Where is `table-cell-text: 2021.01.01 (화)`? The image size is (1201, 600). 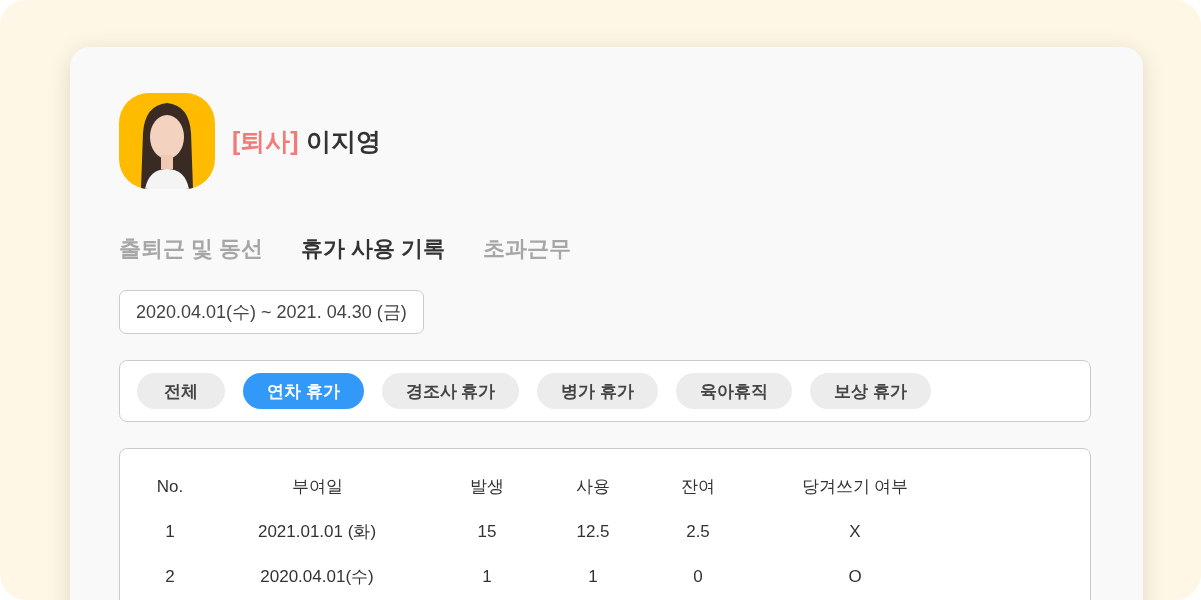 table-cell-text: 2021.01.01 (화) is located at coordinates (317, 532).